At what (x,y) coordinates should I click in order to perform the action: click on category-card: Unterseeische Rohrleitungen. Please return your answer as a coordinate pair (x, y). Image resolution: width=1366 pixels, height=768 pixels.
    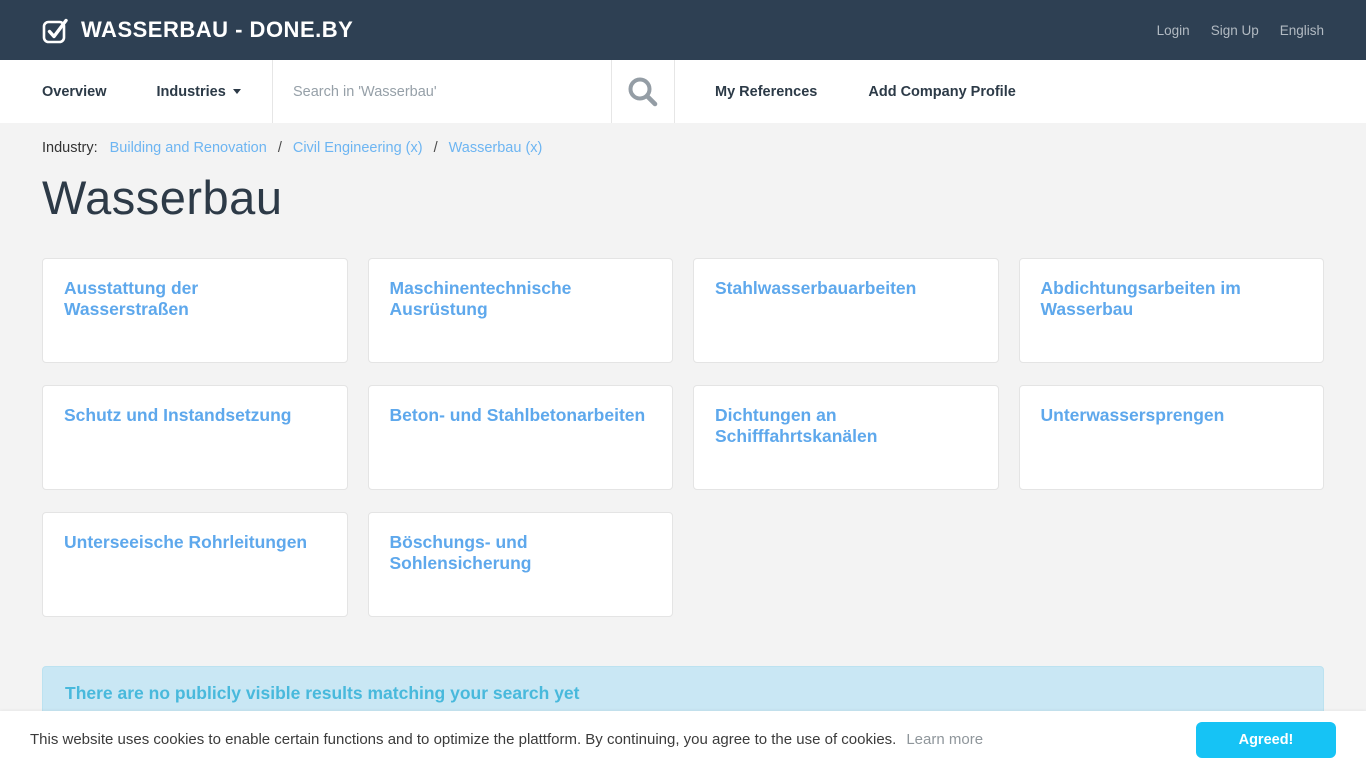
    Looking at the image, I should click on (195, 564).